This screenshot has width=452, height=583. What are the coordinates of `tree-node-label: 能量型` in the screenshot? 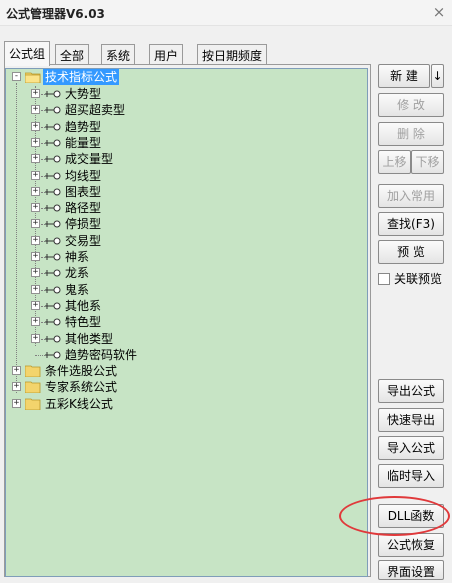 It's located at (83, 142).